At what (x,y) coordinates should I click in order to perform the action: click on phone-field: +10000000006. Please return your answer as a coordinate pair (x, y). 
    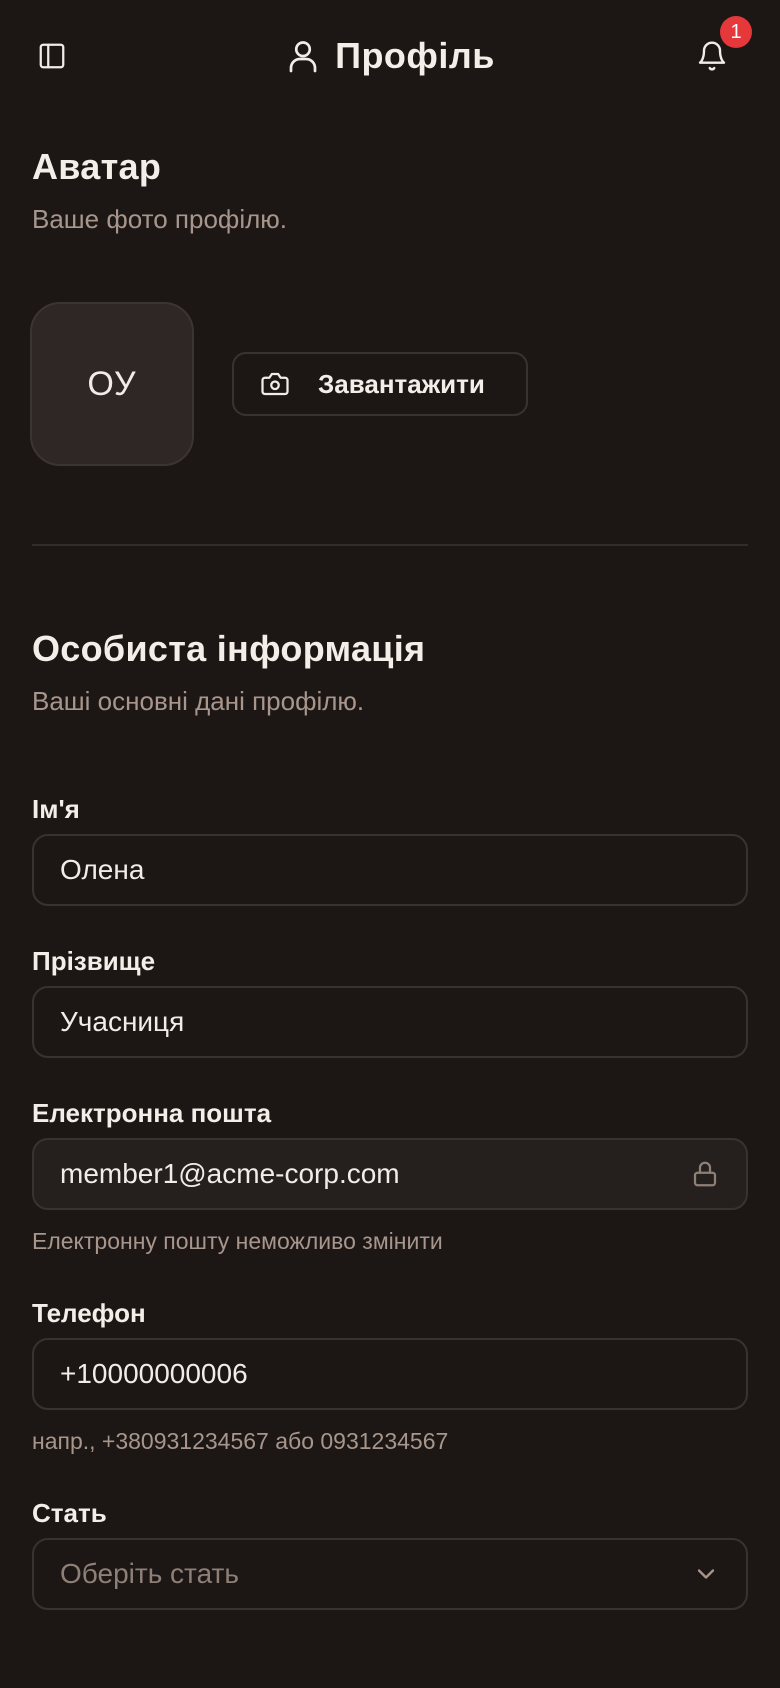
    Looking at the image, I should click on (390, 1374).